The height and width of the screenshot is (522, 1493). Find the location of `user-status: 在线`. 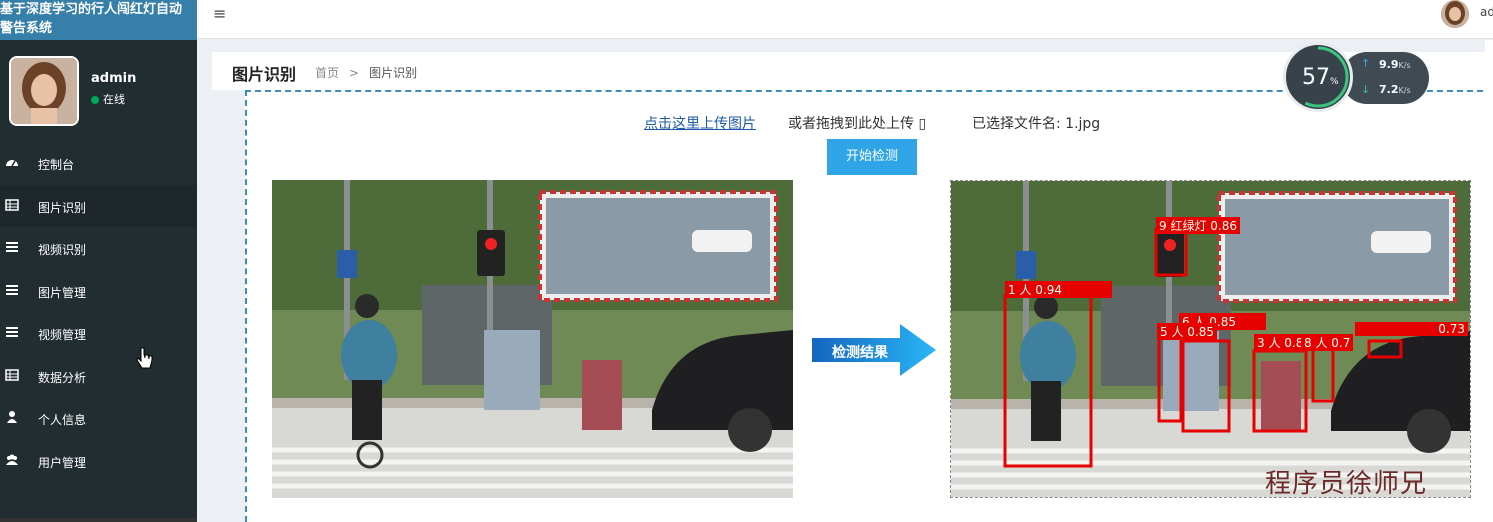

user-status: 在线 is located at coordinates (108, 99).